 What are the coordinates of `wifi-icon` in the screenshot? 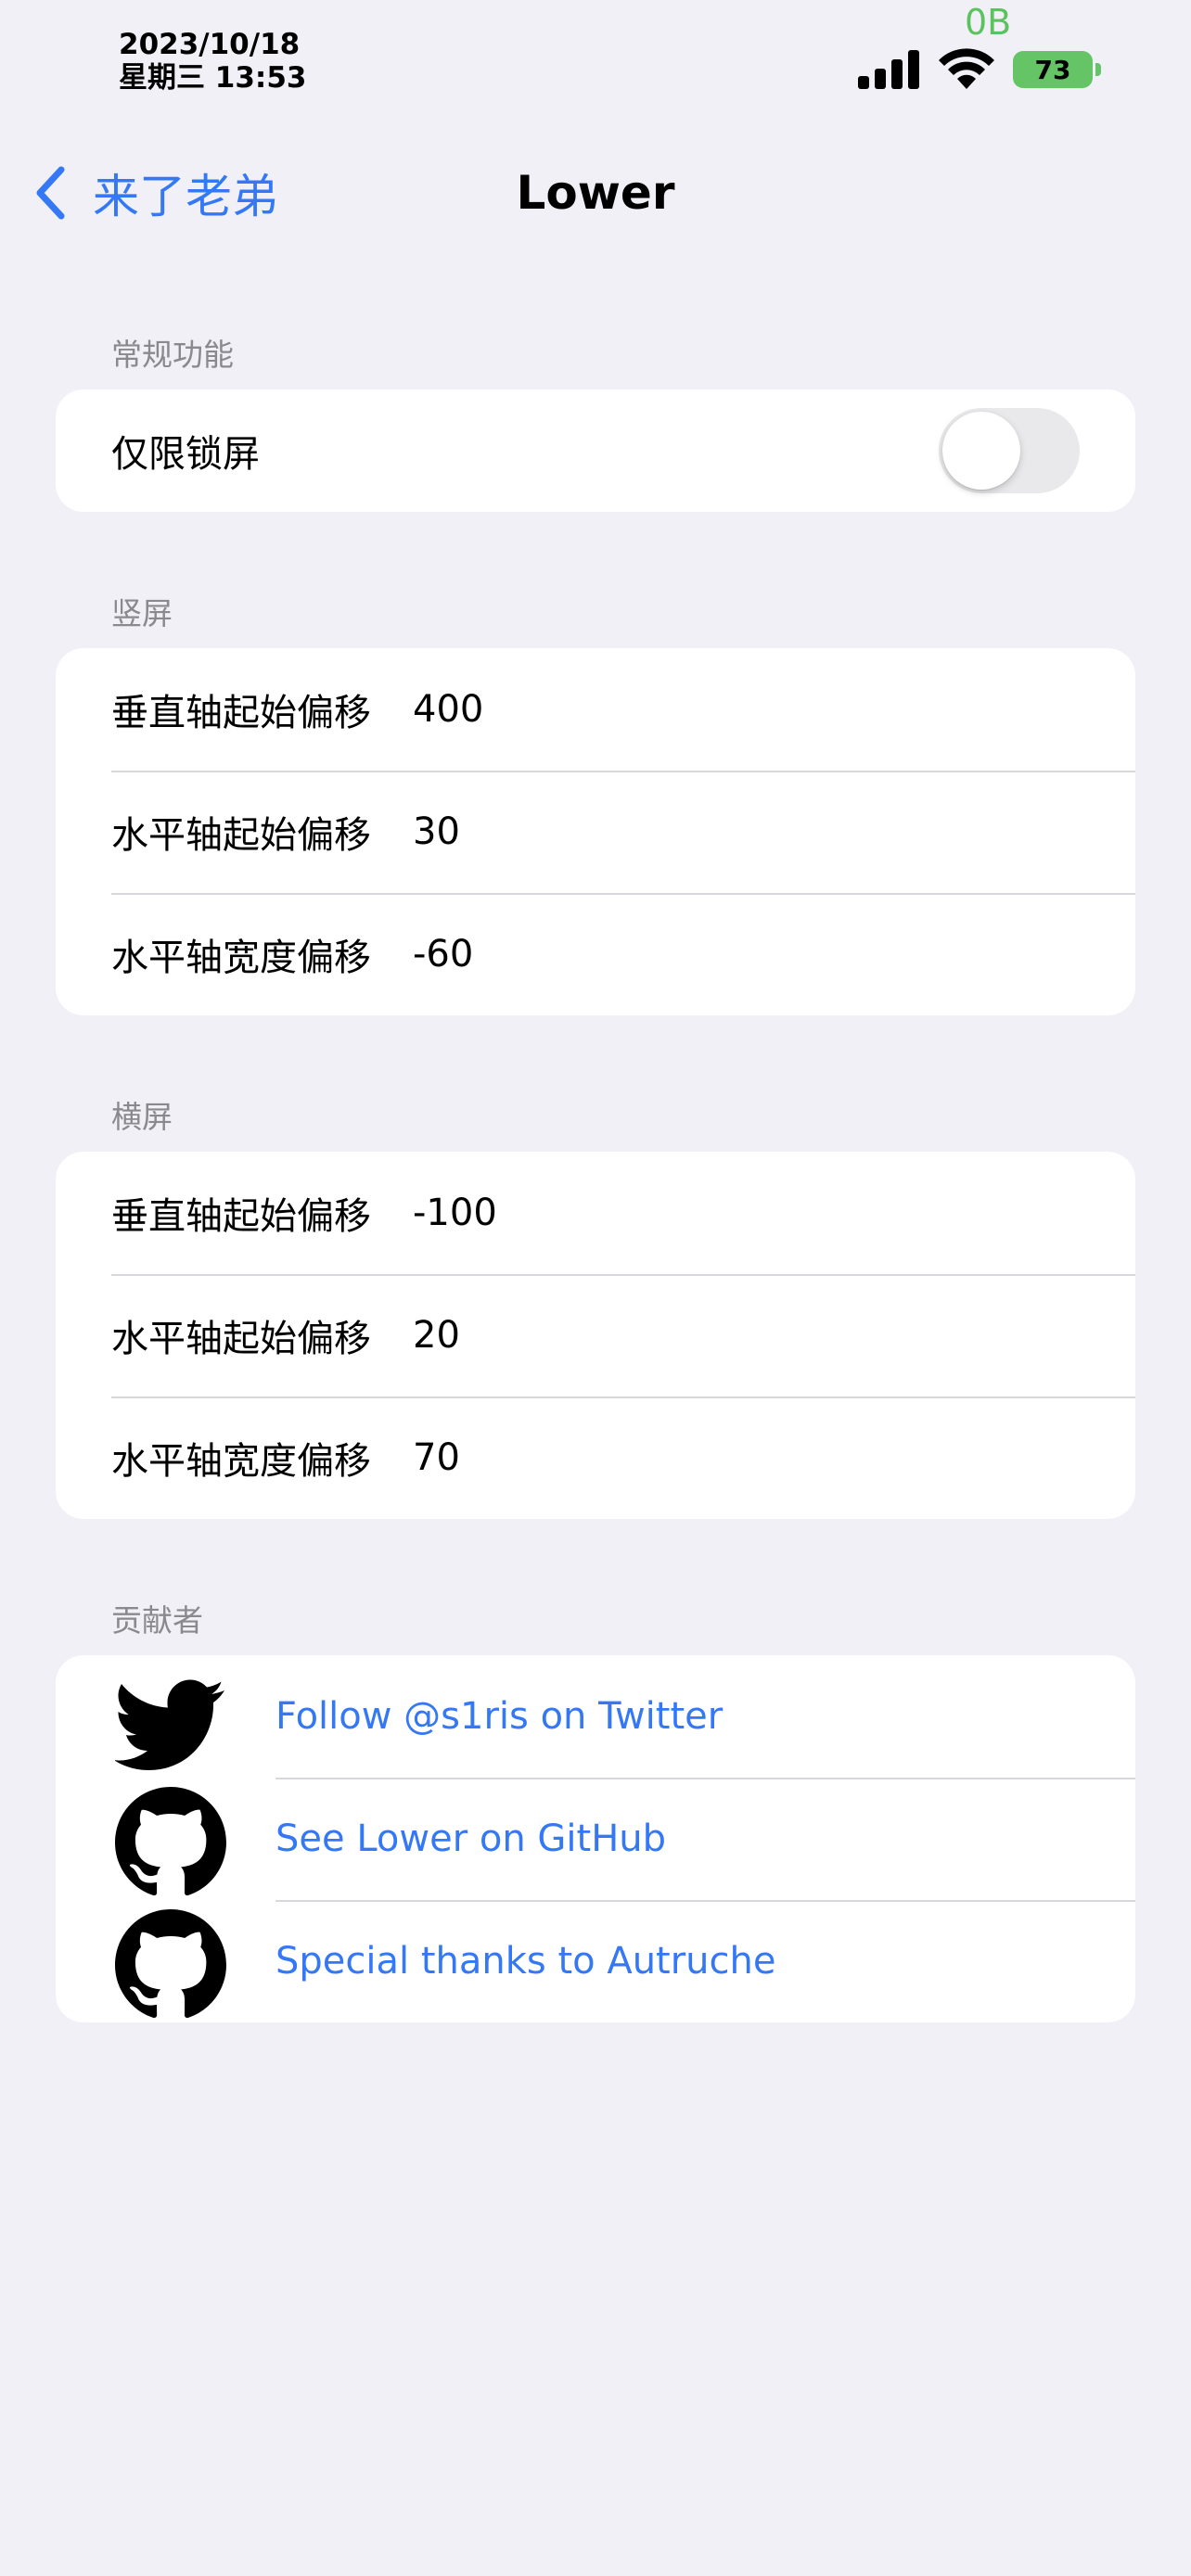 It's located at (966, 68).